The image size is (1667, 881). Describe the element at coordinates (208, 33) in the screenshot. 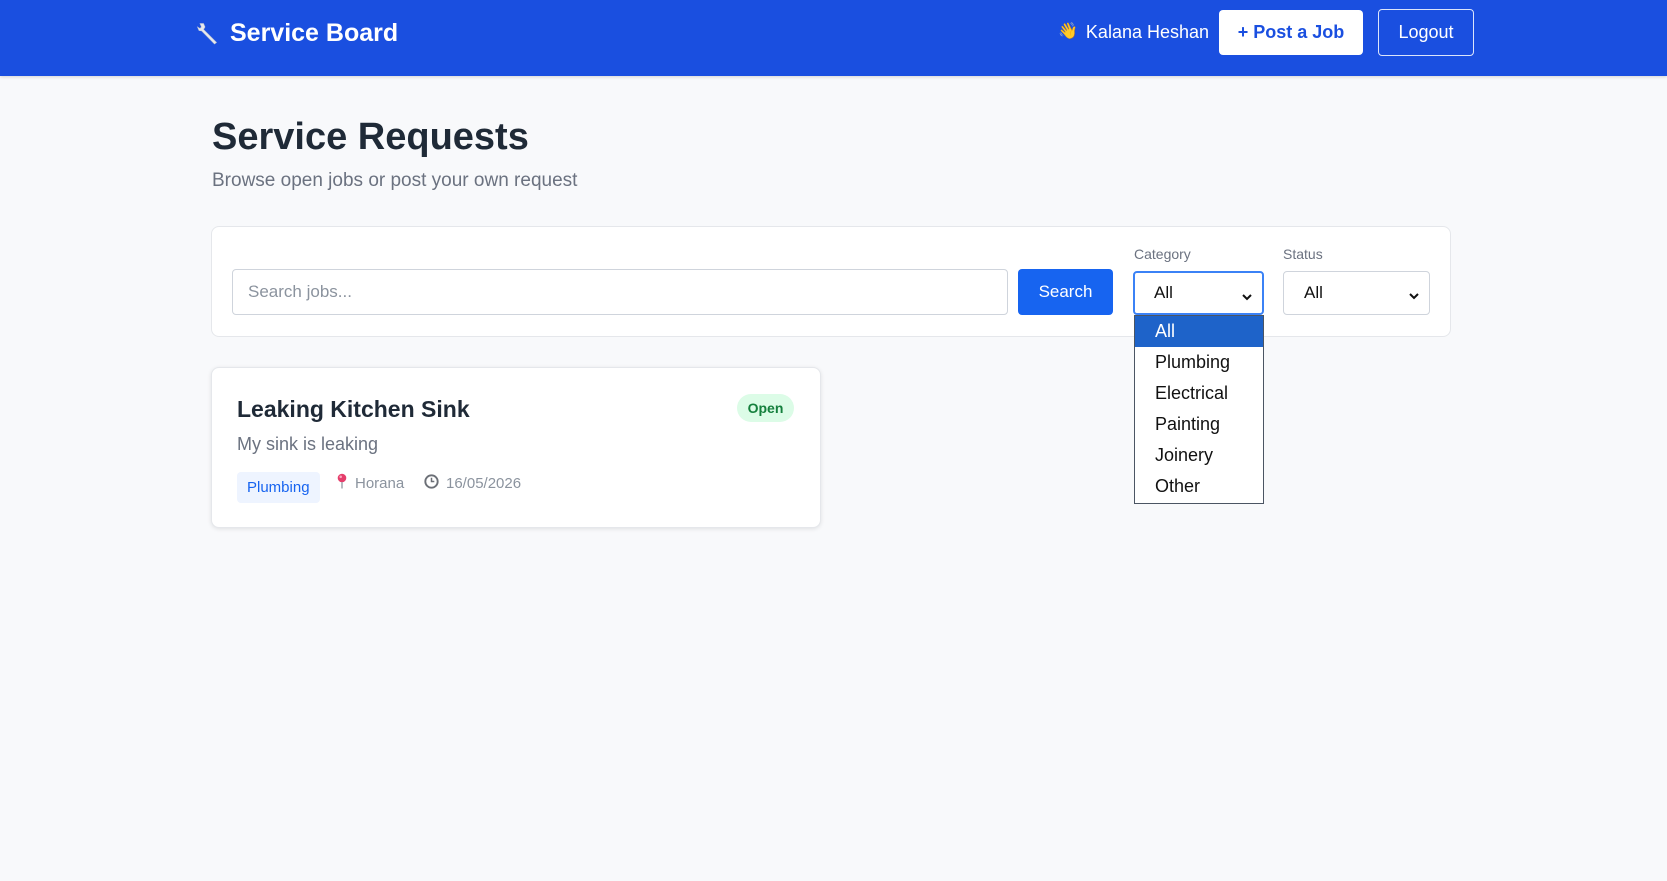

I see `wrench-icon` at that location.